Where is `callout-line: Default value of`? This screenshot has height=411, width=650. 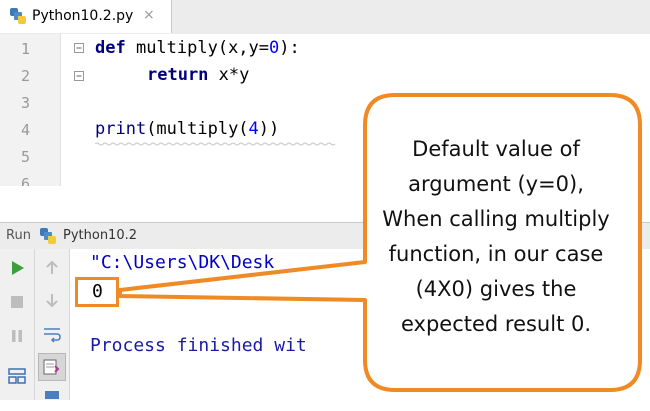
callout-line: Default value of is located at coordinates (496, 149).